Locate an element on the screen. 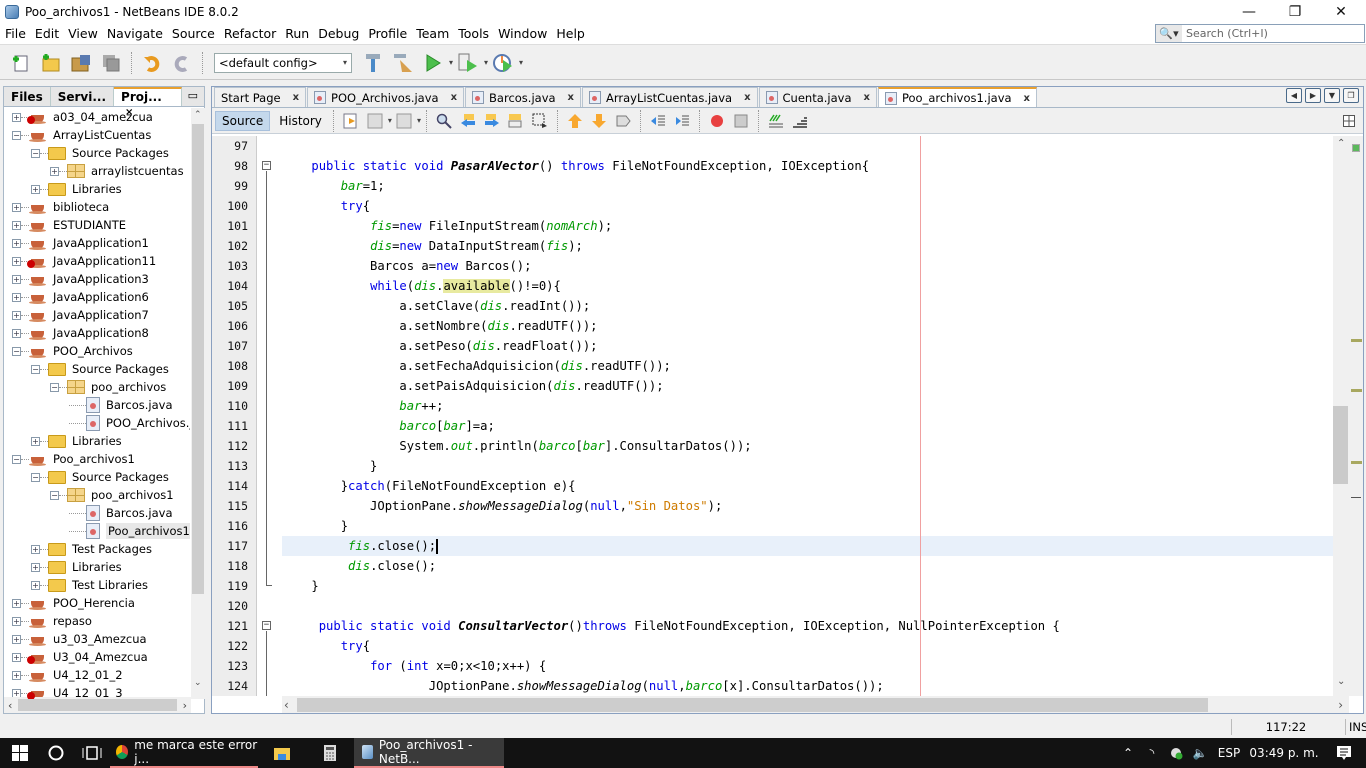 The width and height of the screenshot is (1366, 768). shift-right-icon is located at coordinates (682, 121).